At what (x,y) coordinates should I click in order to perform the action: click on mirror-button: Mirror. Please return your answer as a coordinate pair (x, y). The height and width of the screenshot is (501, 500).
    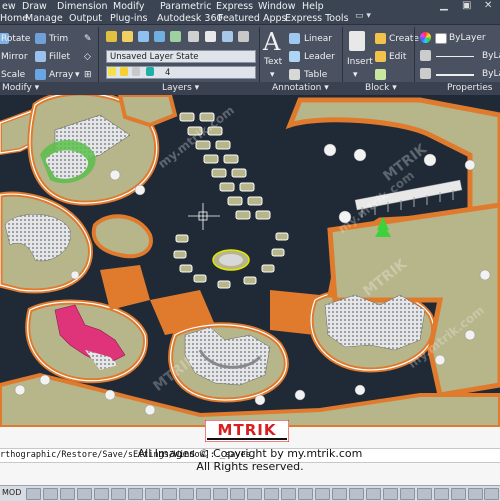
    Looking at the image, I should click on (14, 57).